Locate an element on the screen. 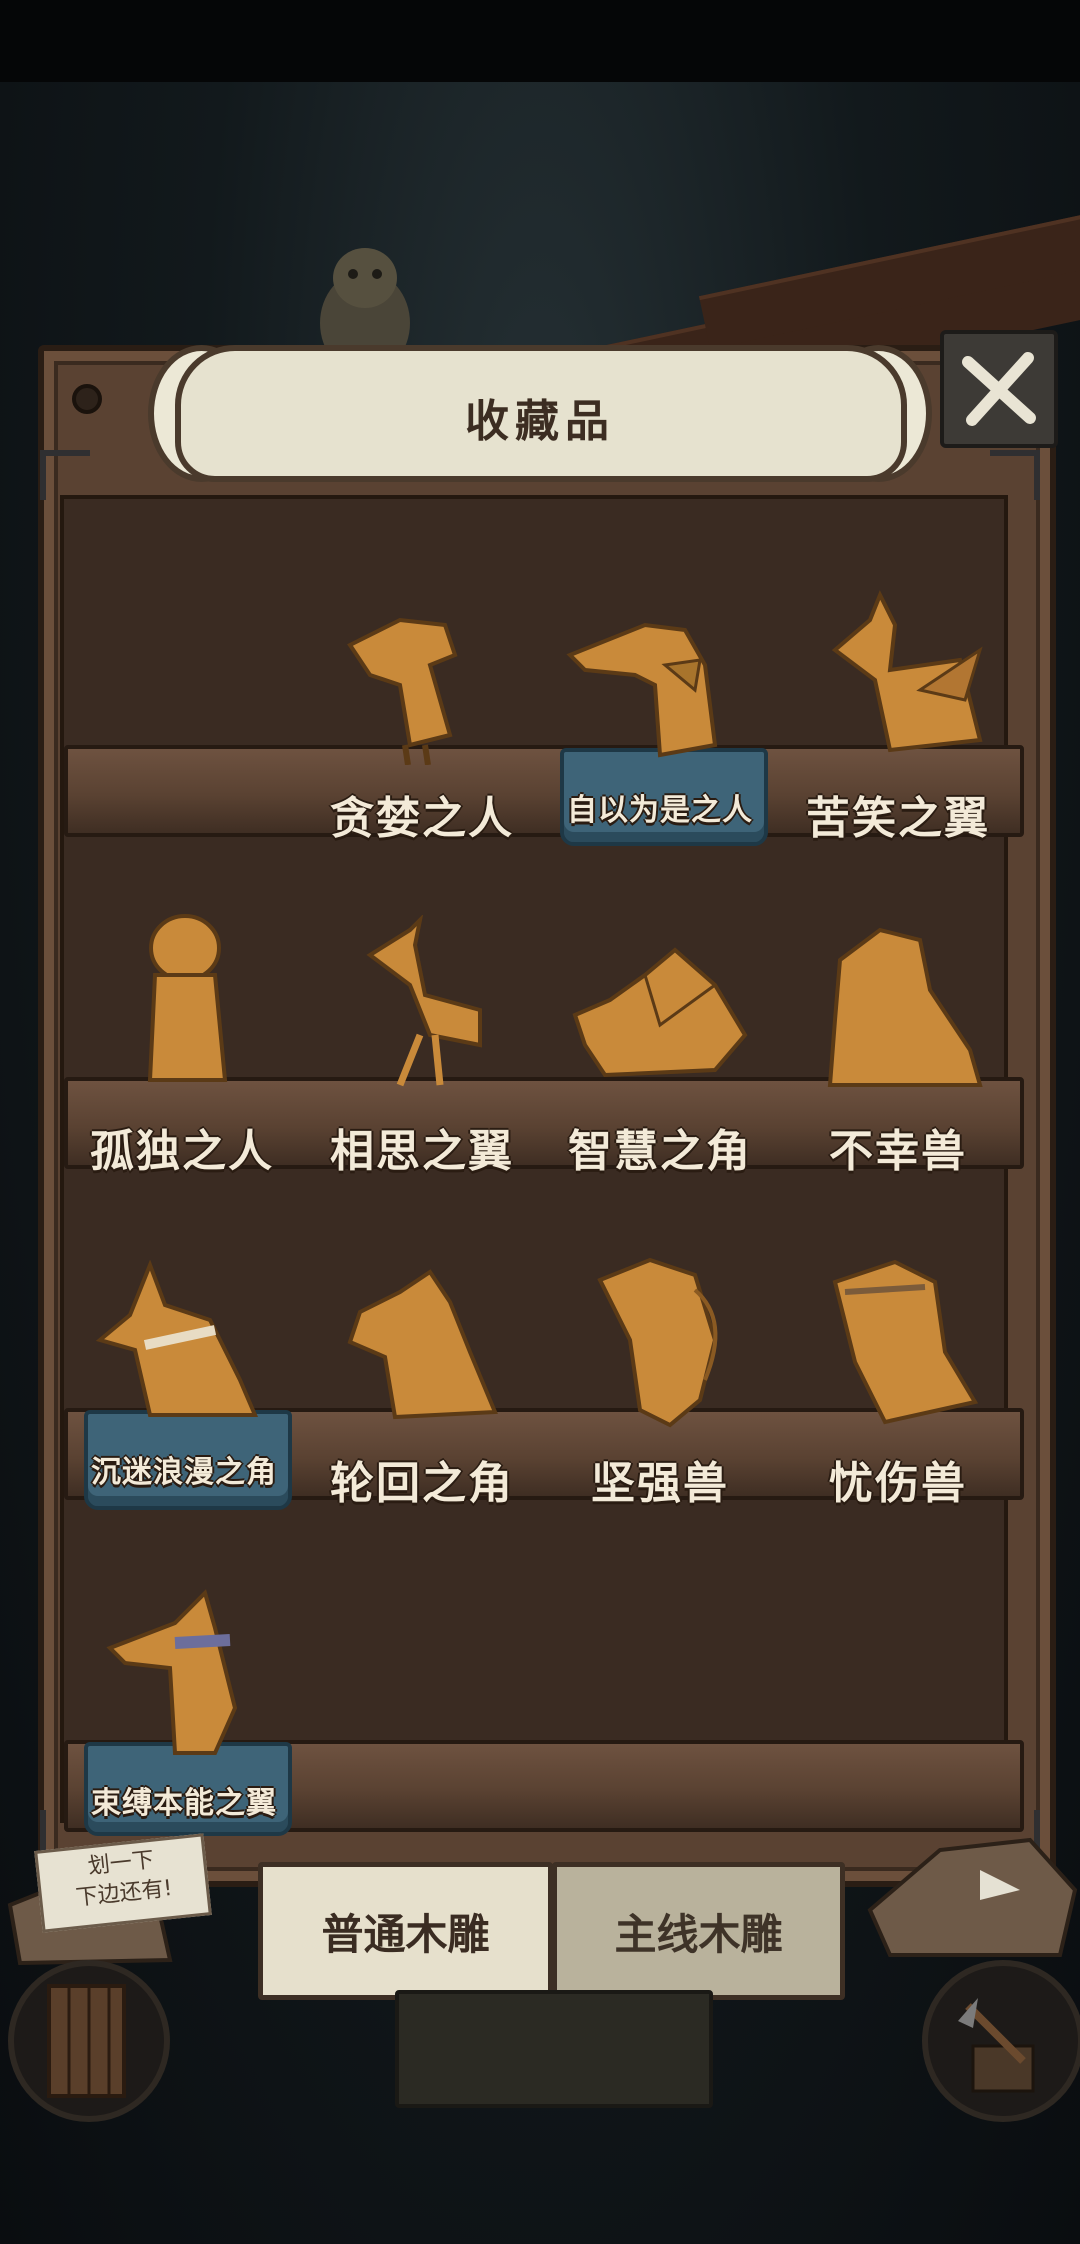 Image resolution: width=1080 pixels, height=2244 pixels. item-label: 轮回之角 is located at coordinates (422, 1483).